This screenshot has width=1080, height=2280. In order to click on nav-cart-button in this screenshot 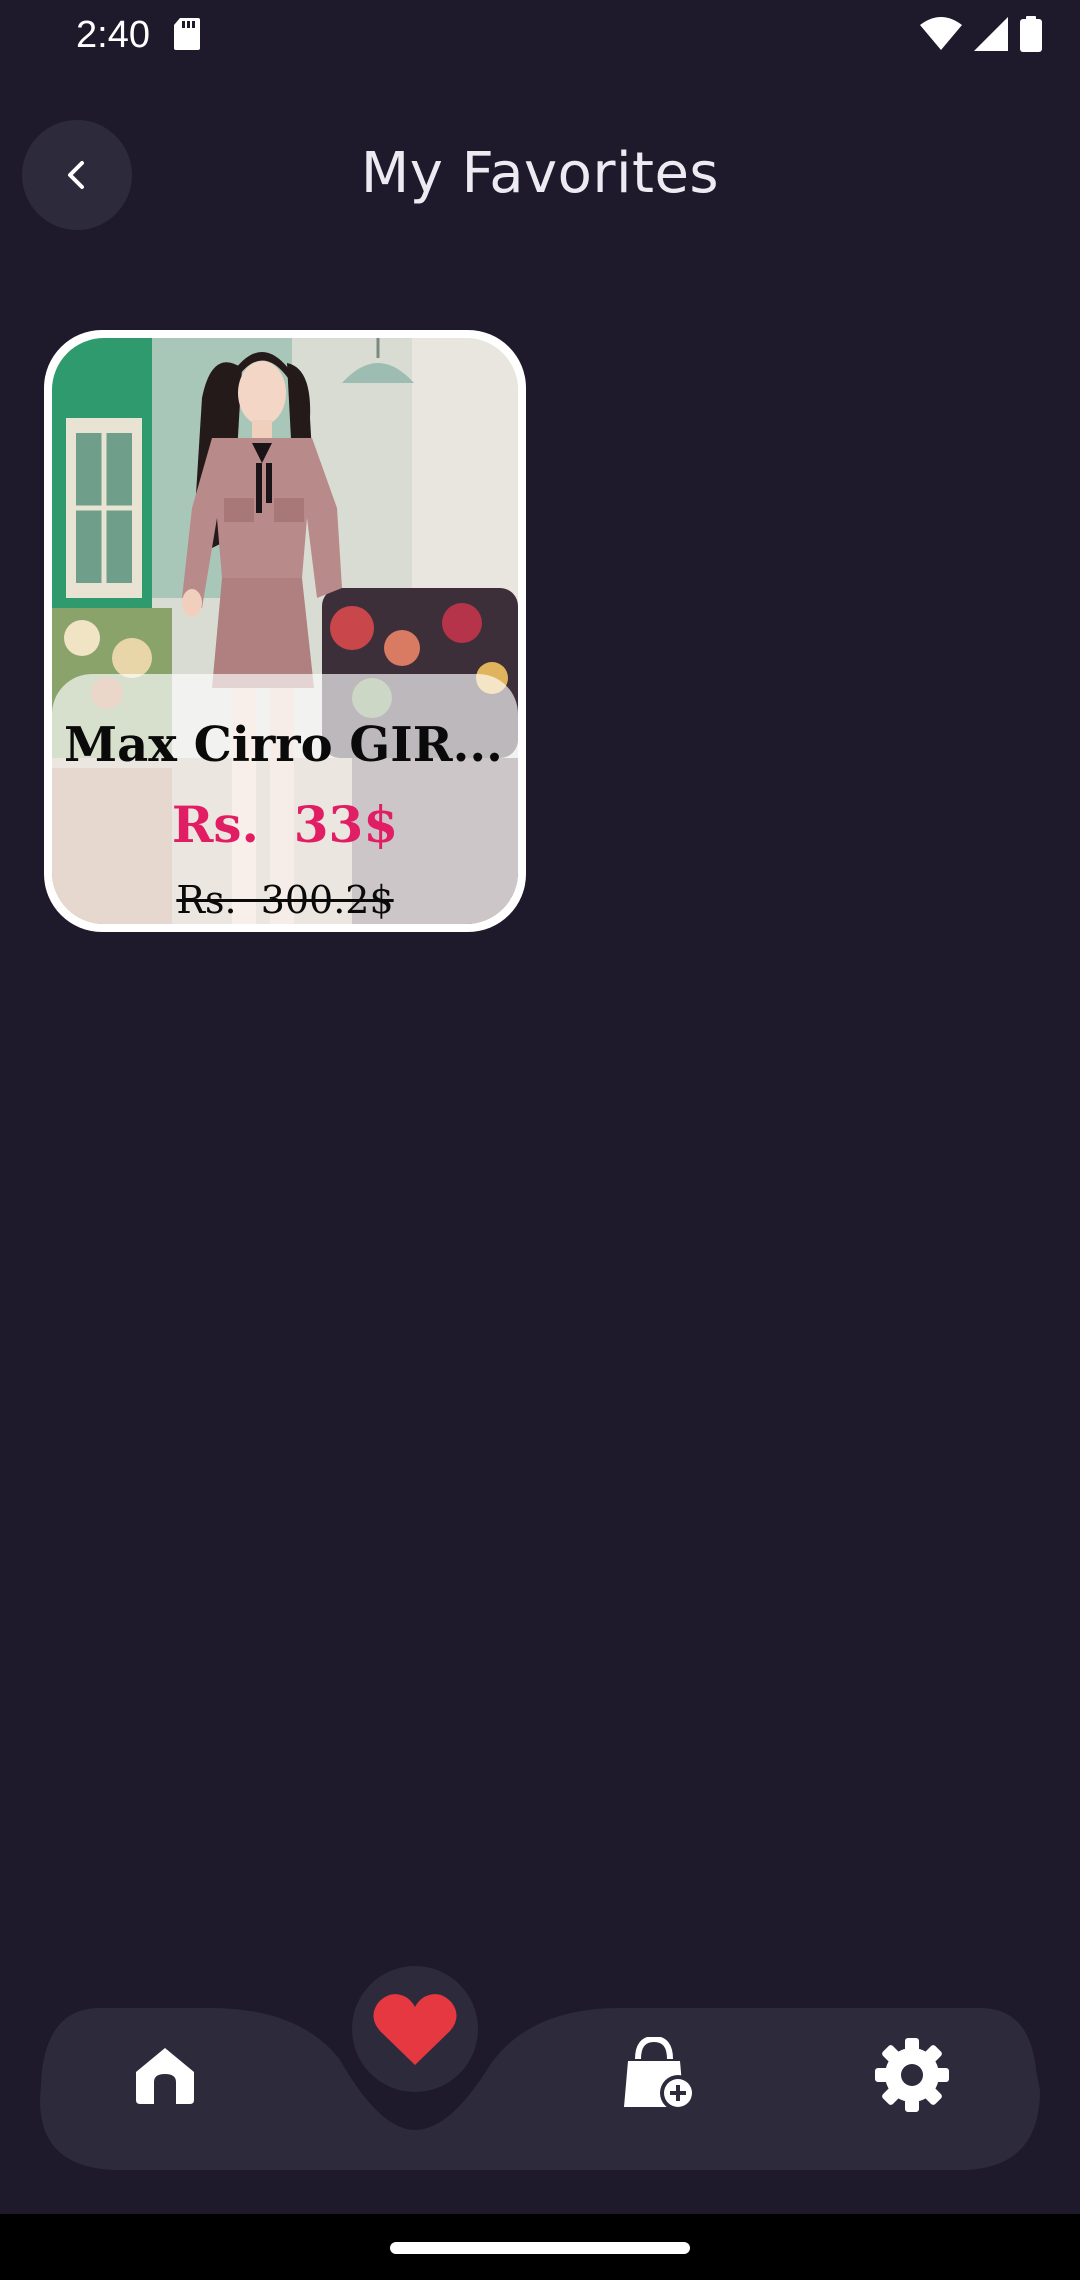, I will do `click(660, 2075)`.